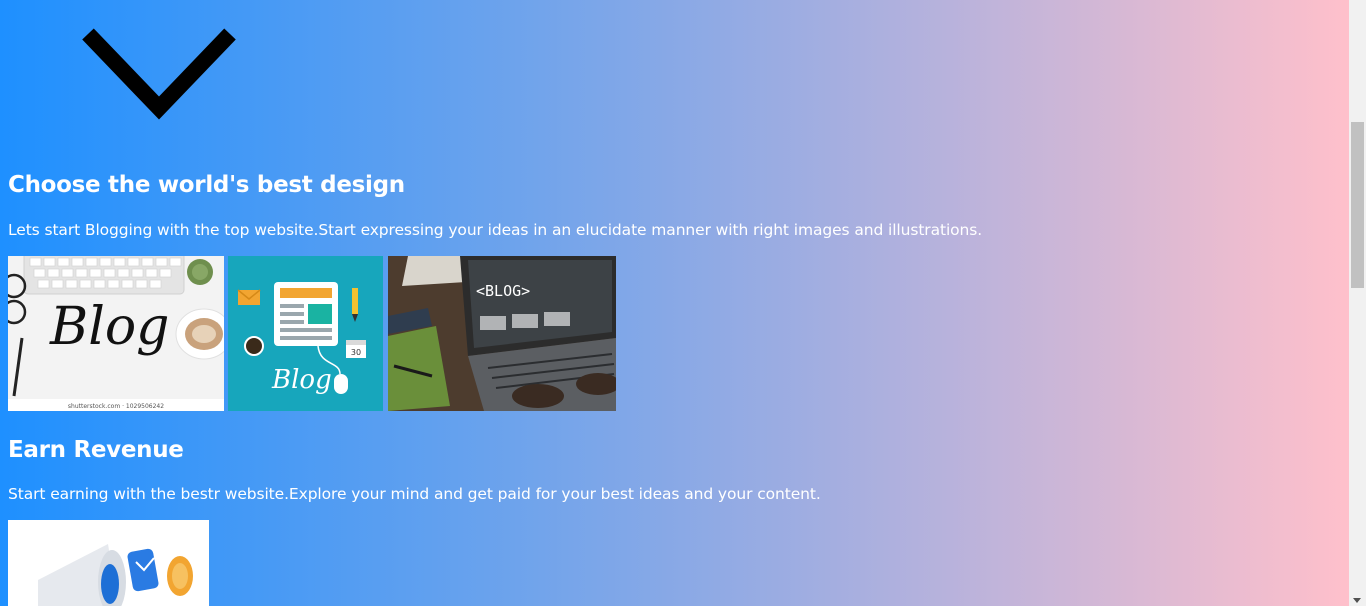  Describe the element at coordinates (1357, 205) in the screenshot. I see `scrollbar-thumb` at that location.